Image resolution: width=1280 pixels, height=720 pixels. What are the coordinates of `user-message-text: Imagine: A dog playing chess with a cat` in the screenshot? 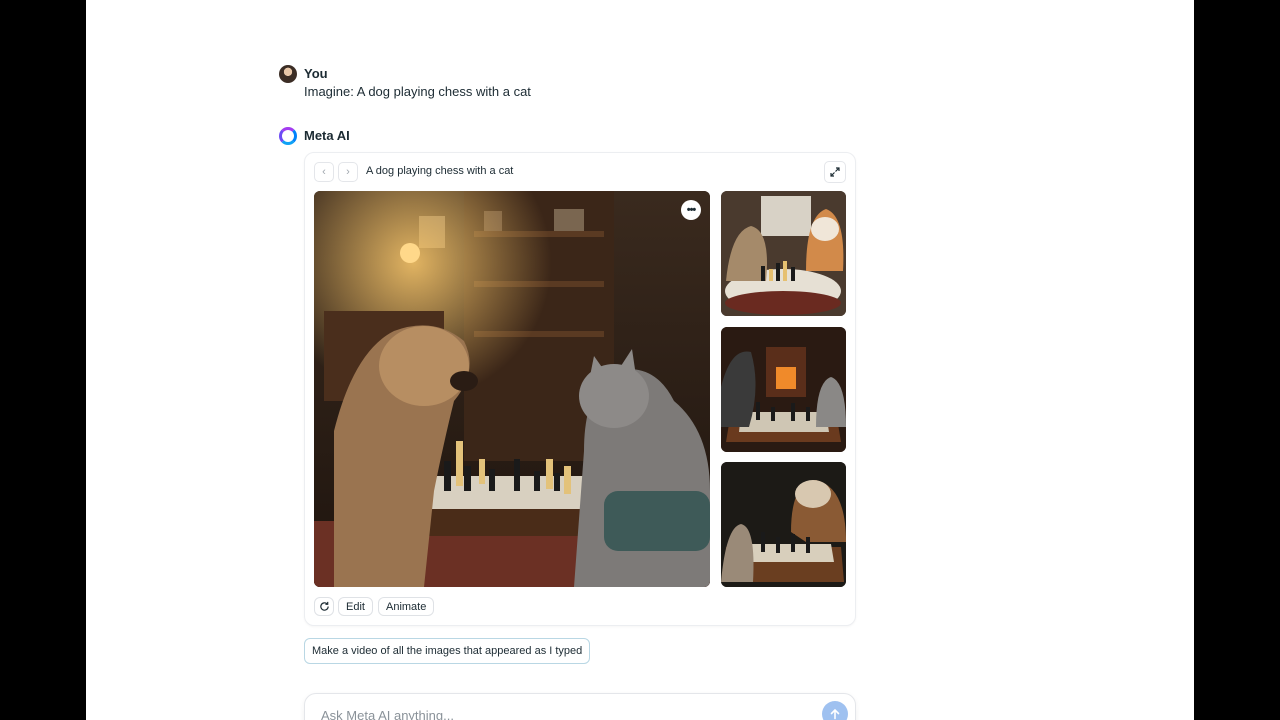 It's located at (417, 91).